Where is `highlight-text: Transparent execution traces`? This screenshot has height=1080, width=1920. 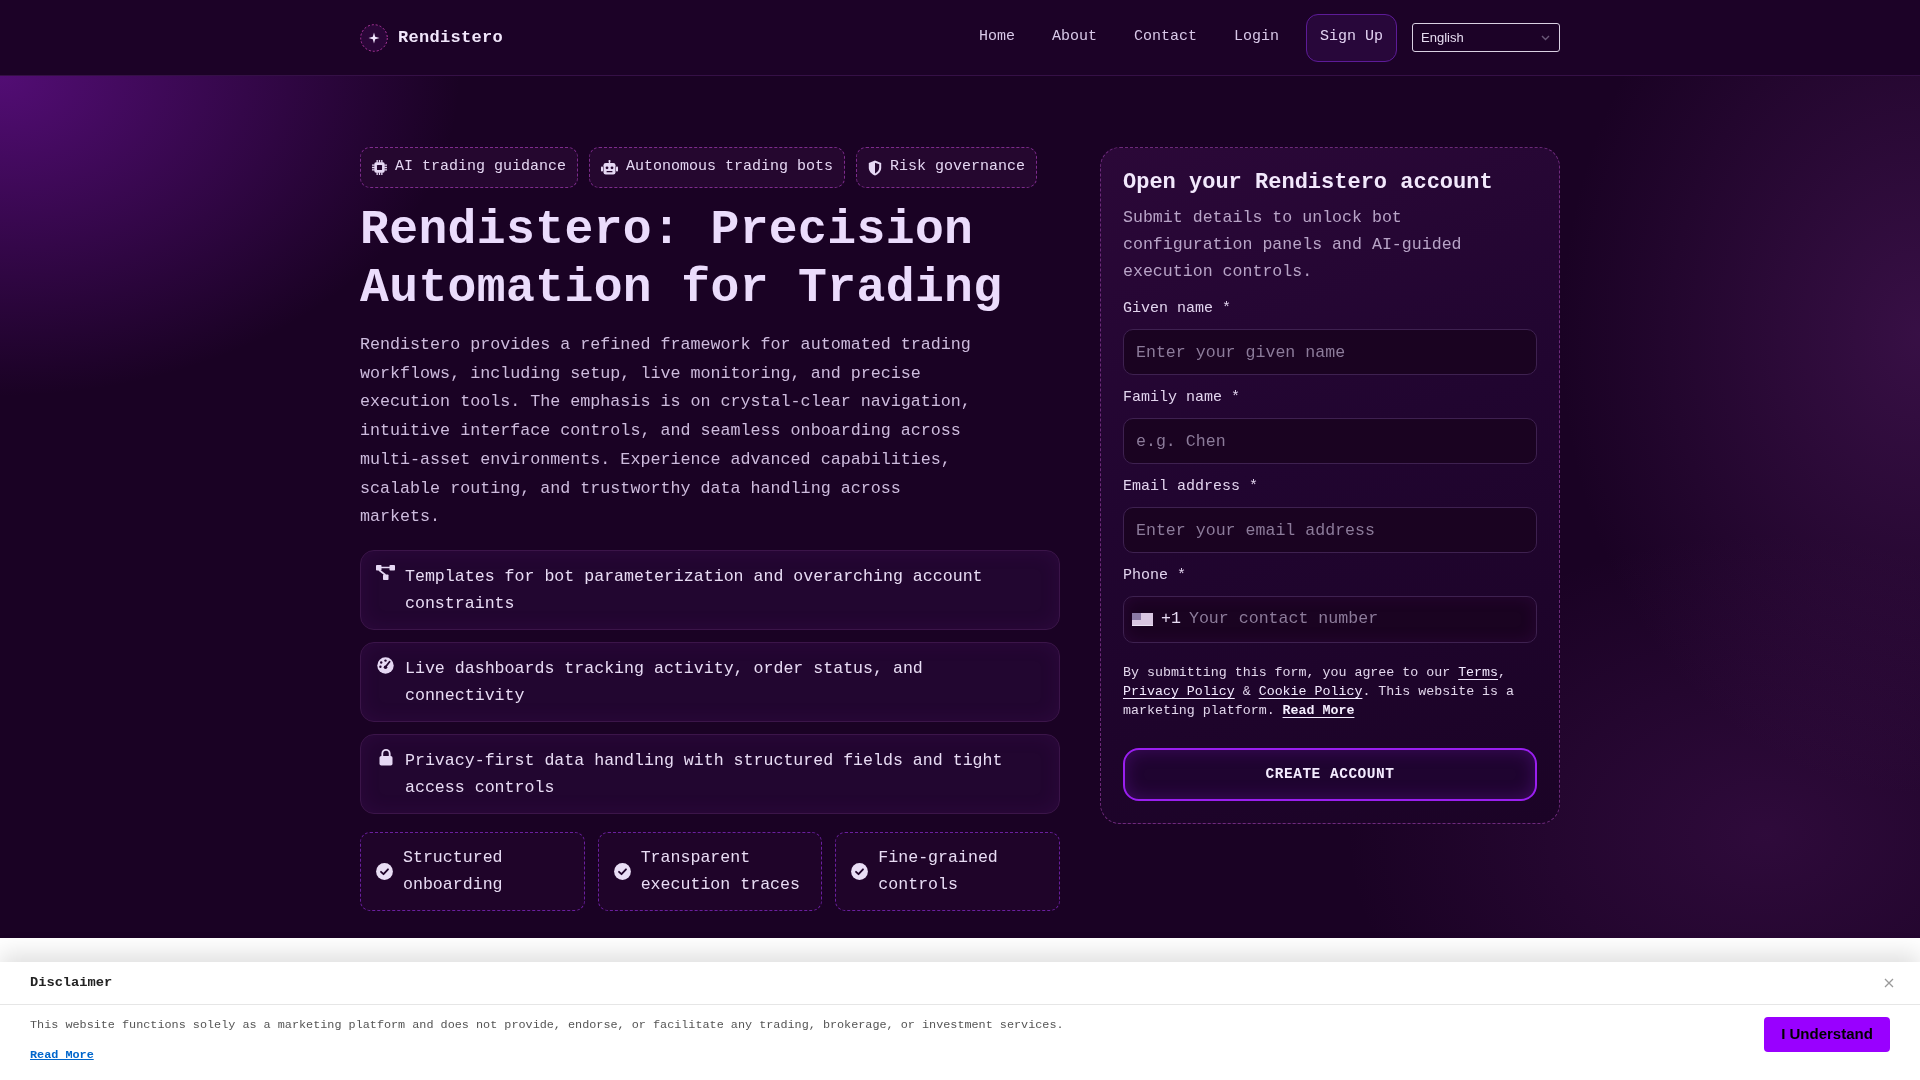 highlight-text: Transparent execution traces is located at coordinates (720, 872).